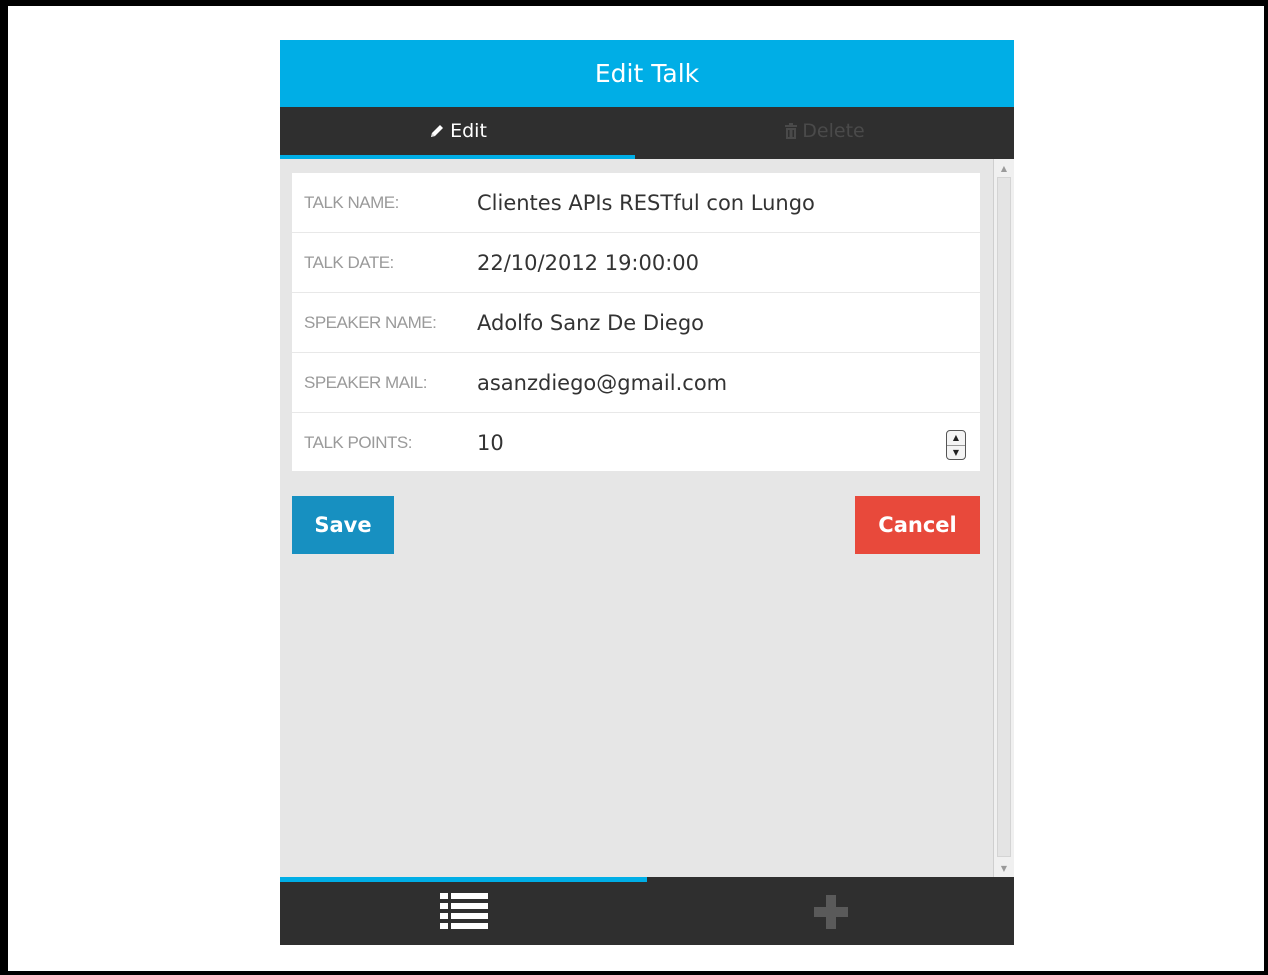  I want to click on window-frame-top, so click(634, 3).